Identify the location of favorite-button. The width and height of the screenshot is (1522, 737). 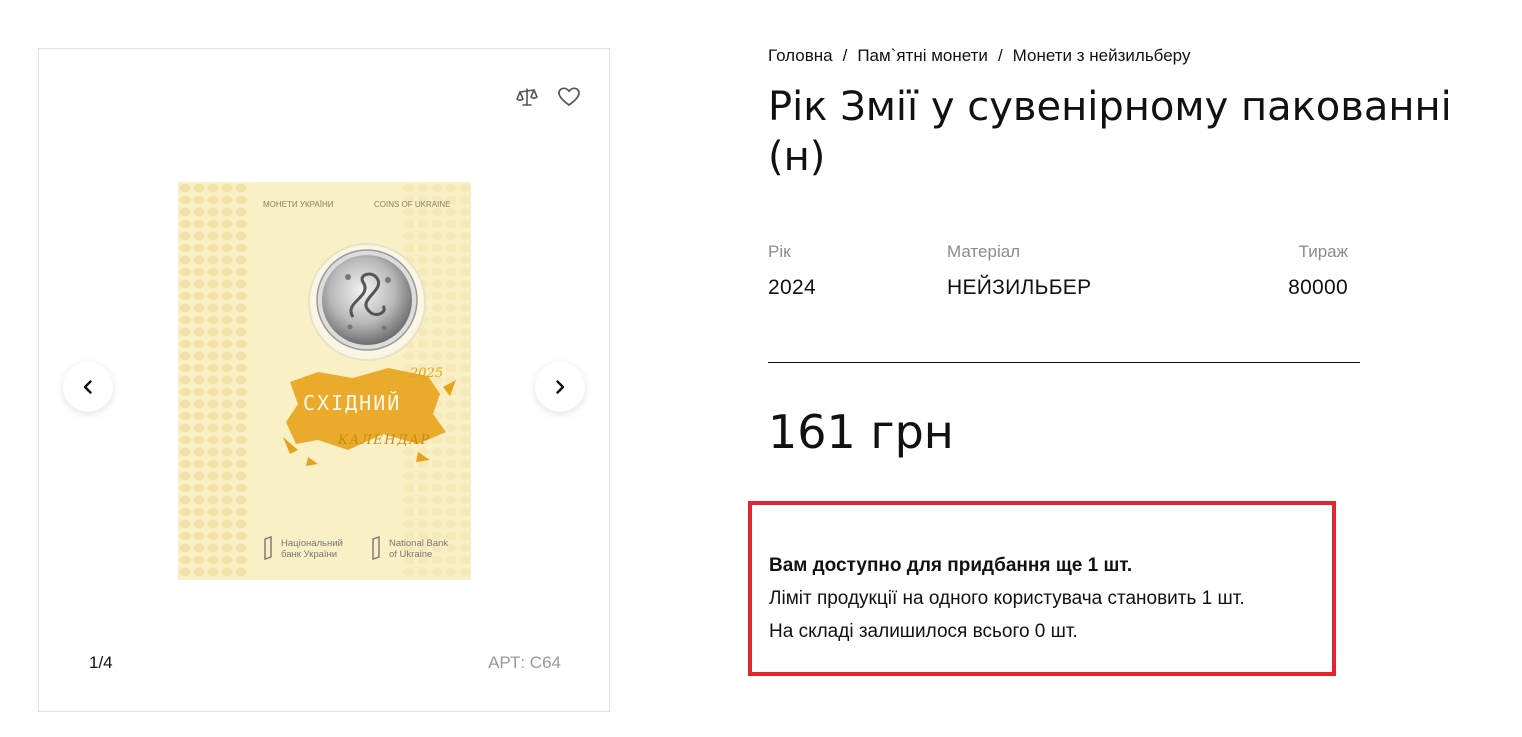
(569, 97).